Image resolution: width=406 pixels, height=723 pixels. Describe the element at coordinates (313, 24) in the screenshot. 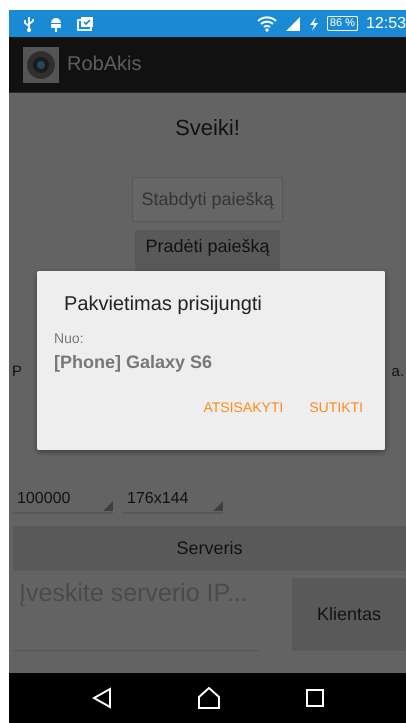

I see `bolt-icon` at that location.